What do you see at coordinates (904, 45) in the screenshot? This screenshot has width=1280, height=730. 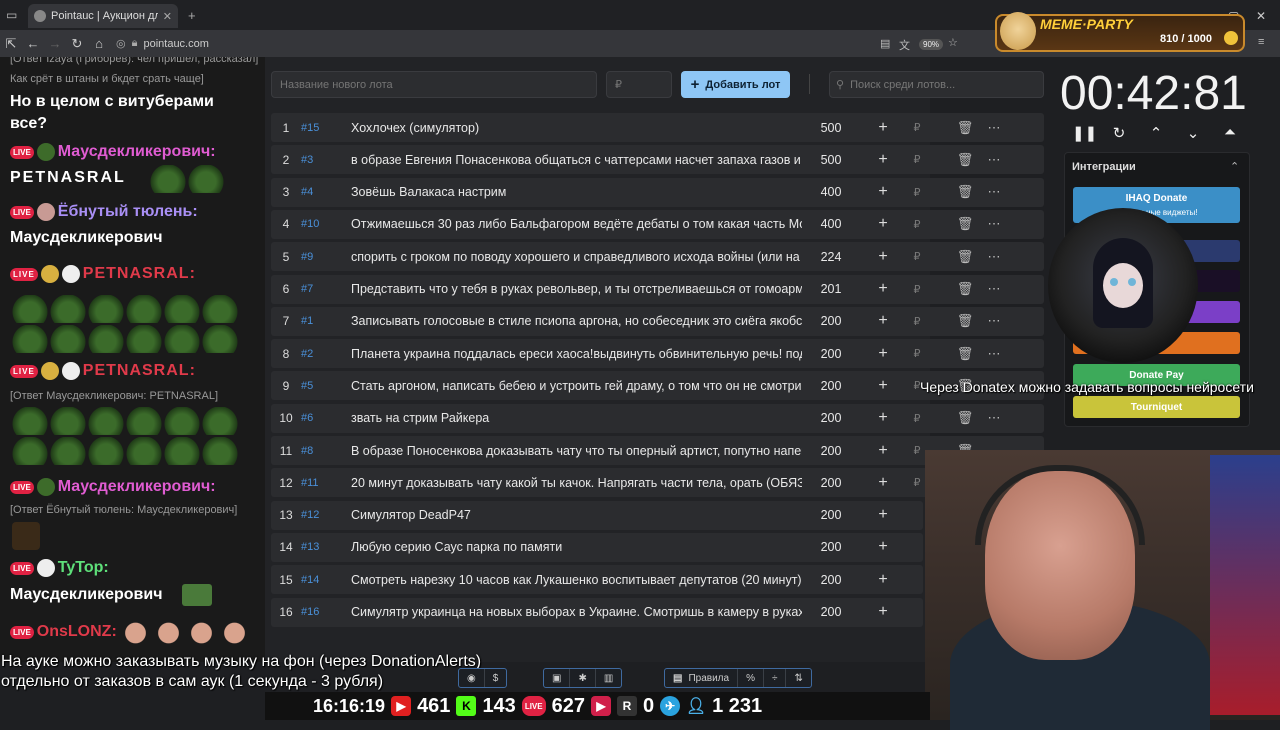 I see `translate-icon: 文` at bounding box center [904, 45].